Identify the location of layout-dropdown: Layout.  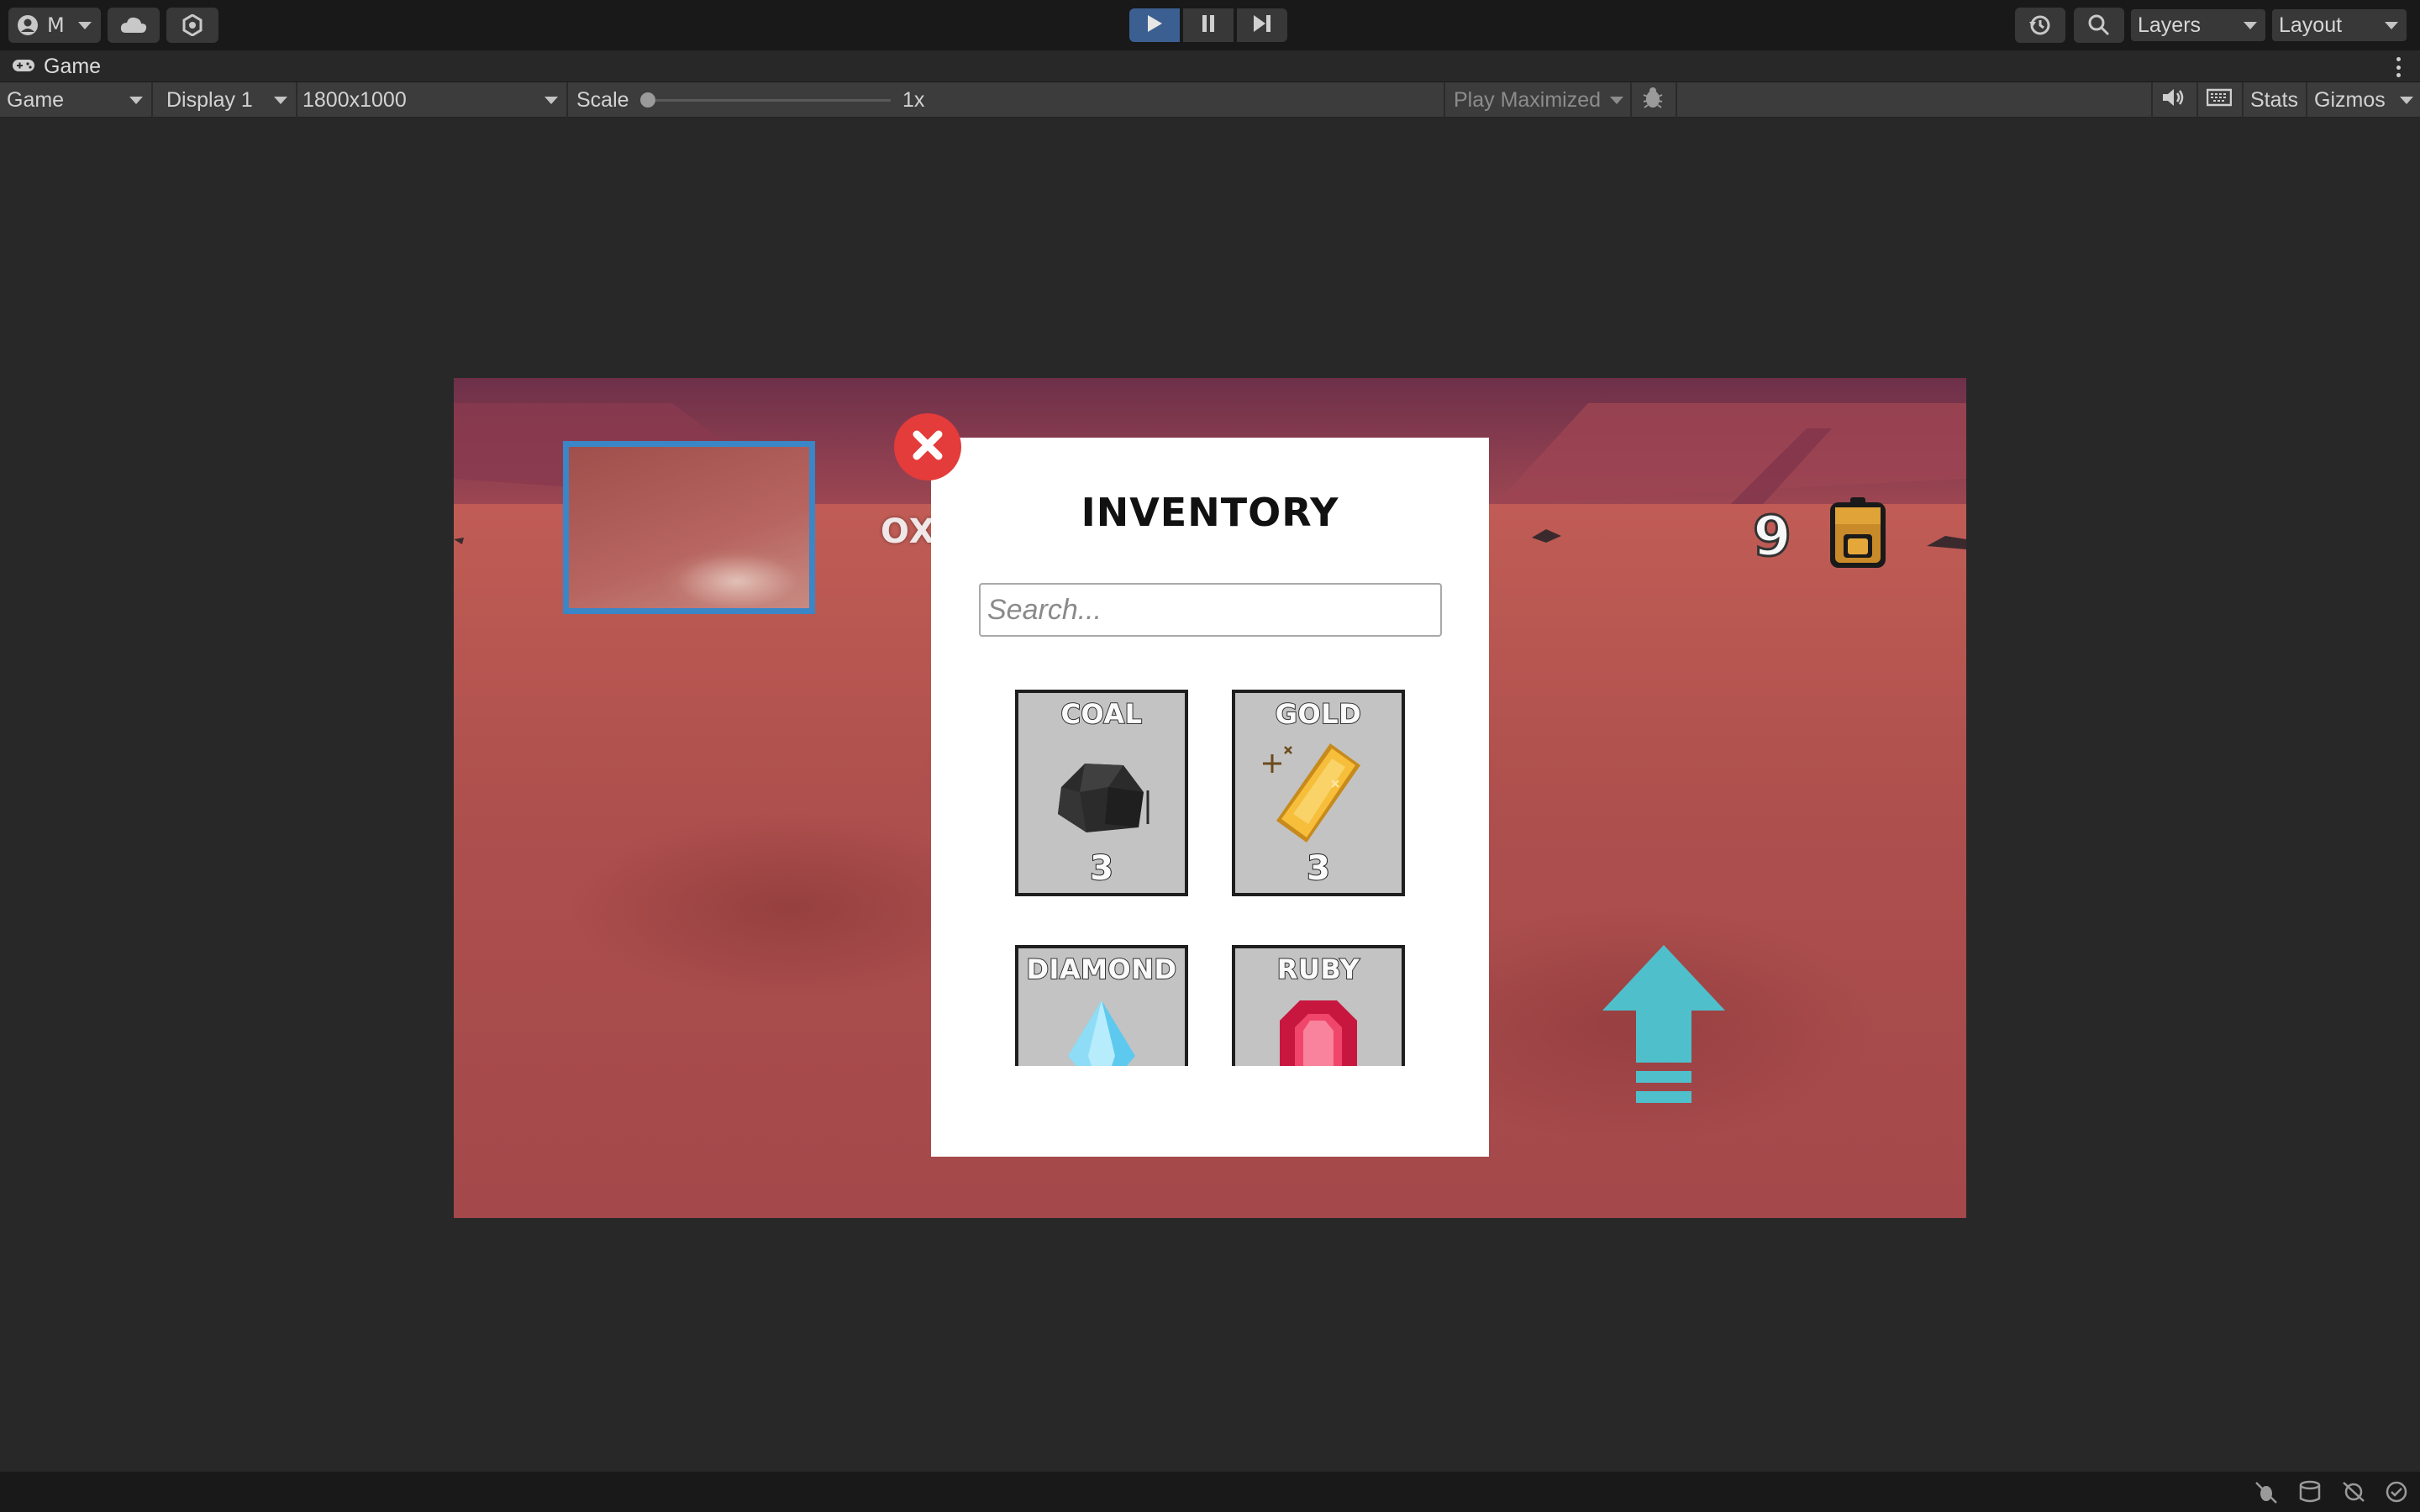
(2339, 25).